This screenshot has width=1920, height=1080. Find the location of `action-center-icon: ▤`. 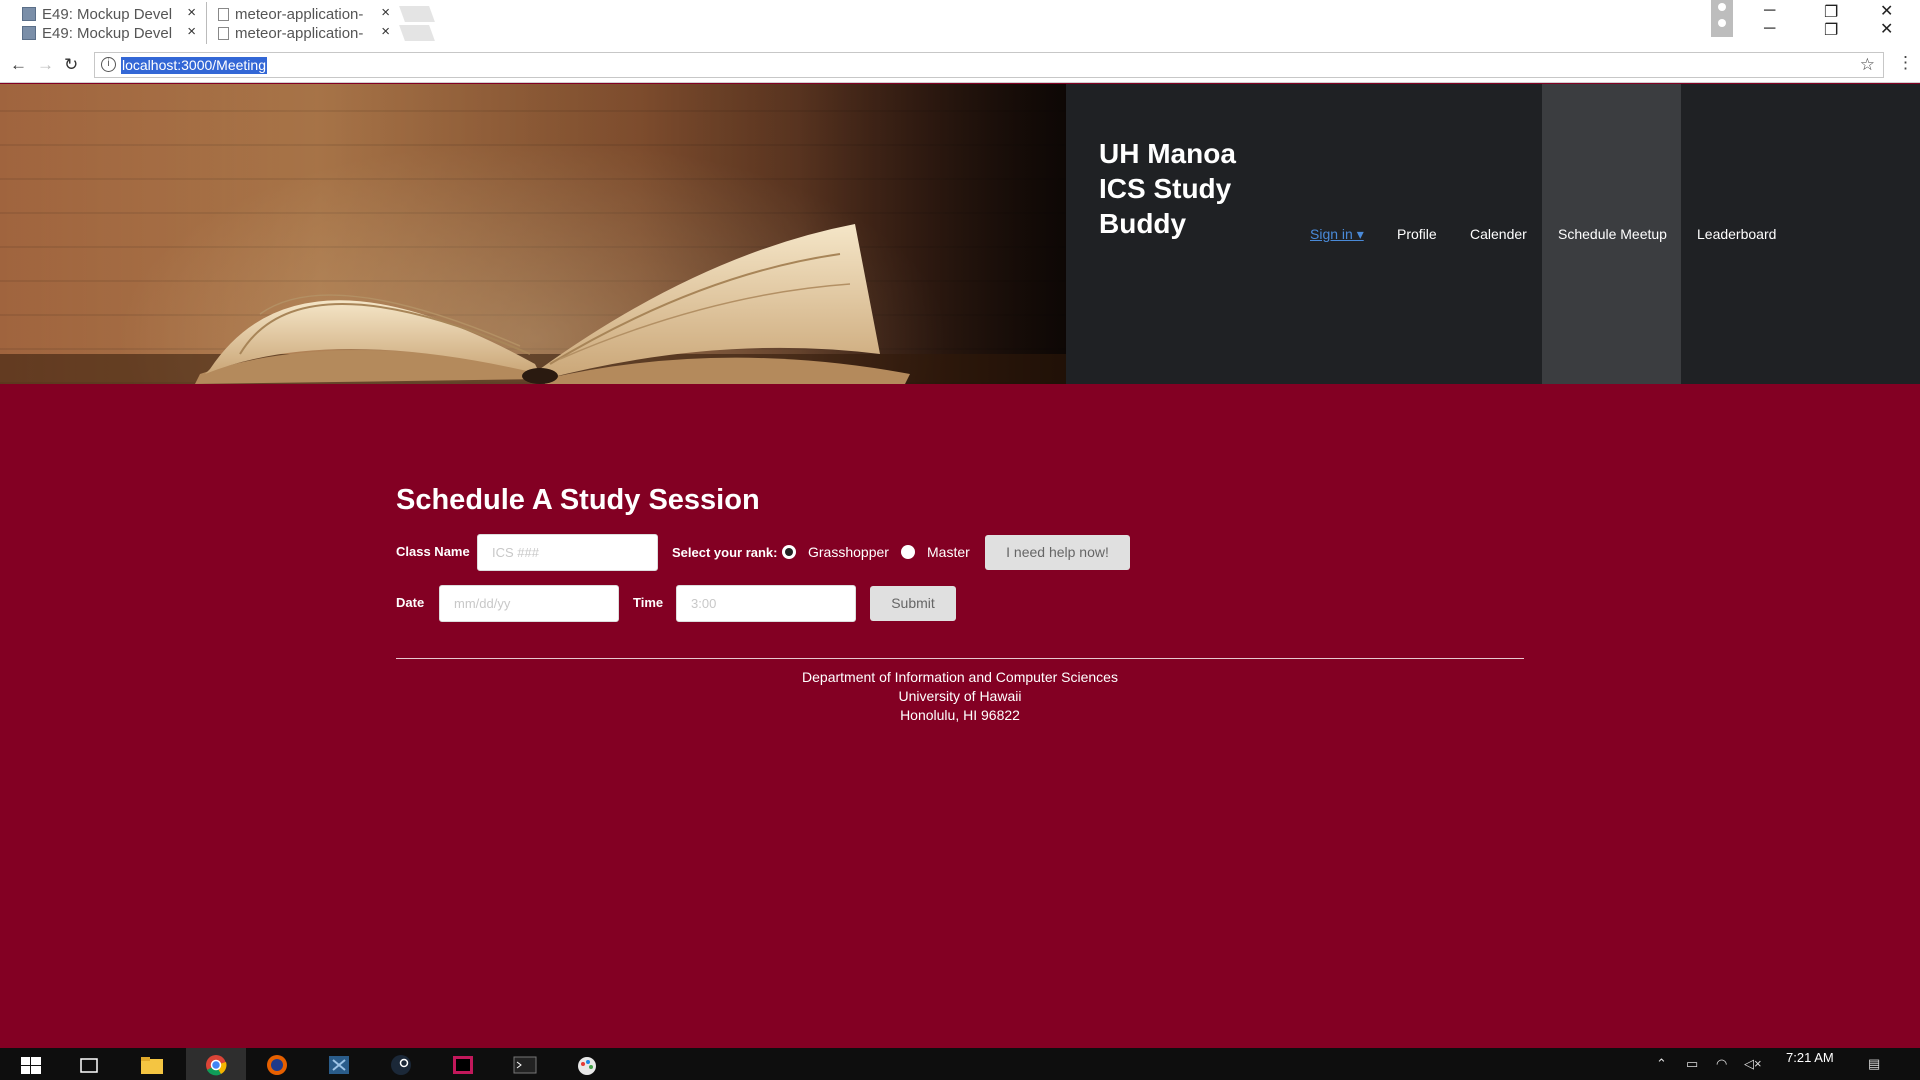

action-center-icon: ▤ is located at coordinates (1874, 1064).